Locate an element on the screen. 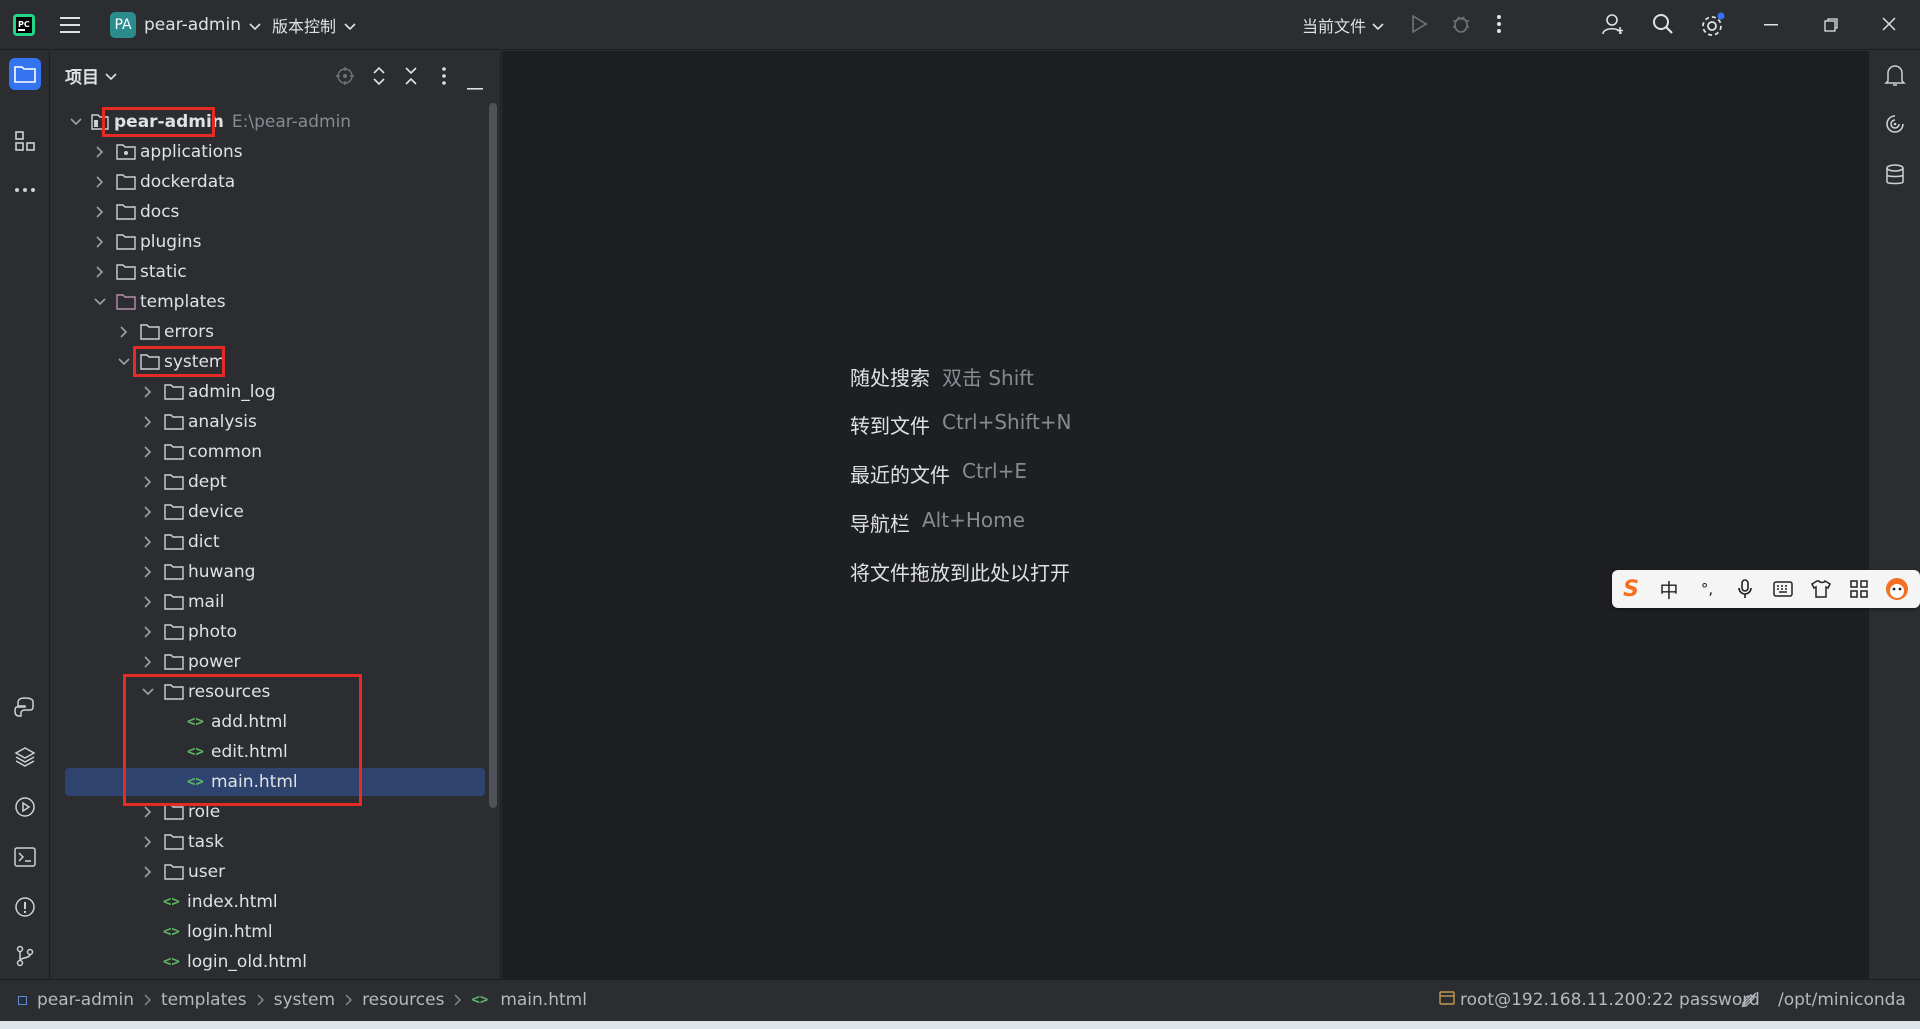  tree-item-label: index.html is located at coordinates (232, 902).